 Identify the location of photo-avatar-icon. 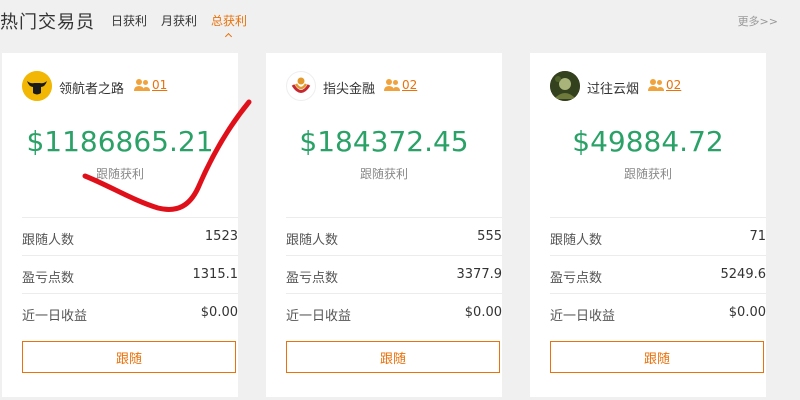
(565, 86).